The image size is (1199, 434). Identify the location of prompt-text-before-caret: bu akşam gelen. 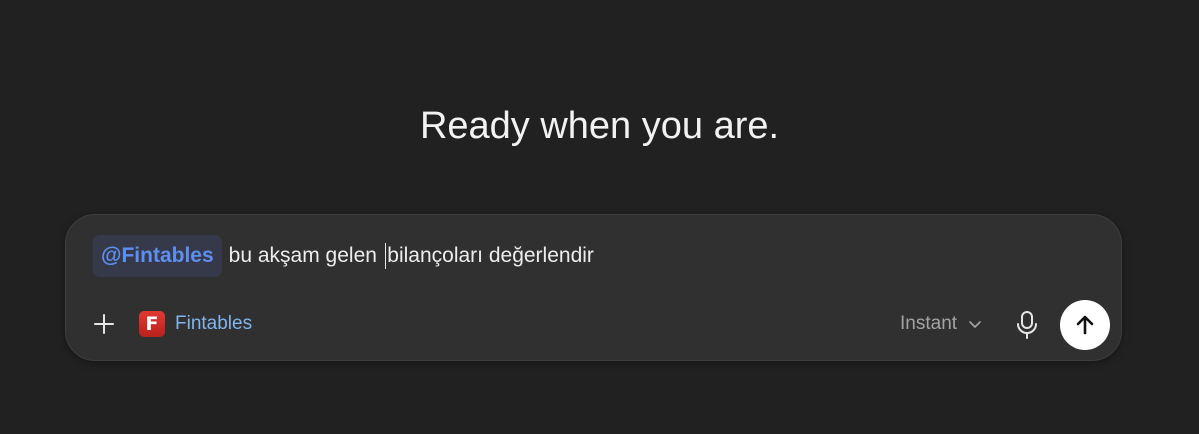
(305, 255).